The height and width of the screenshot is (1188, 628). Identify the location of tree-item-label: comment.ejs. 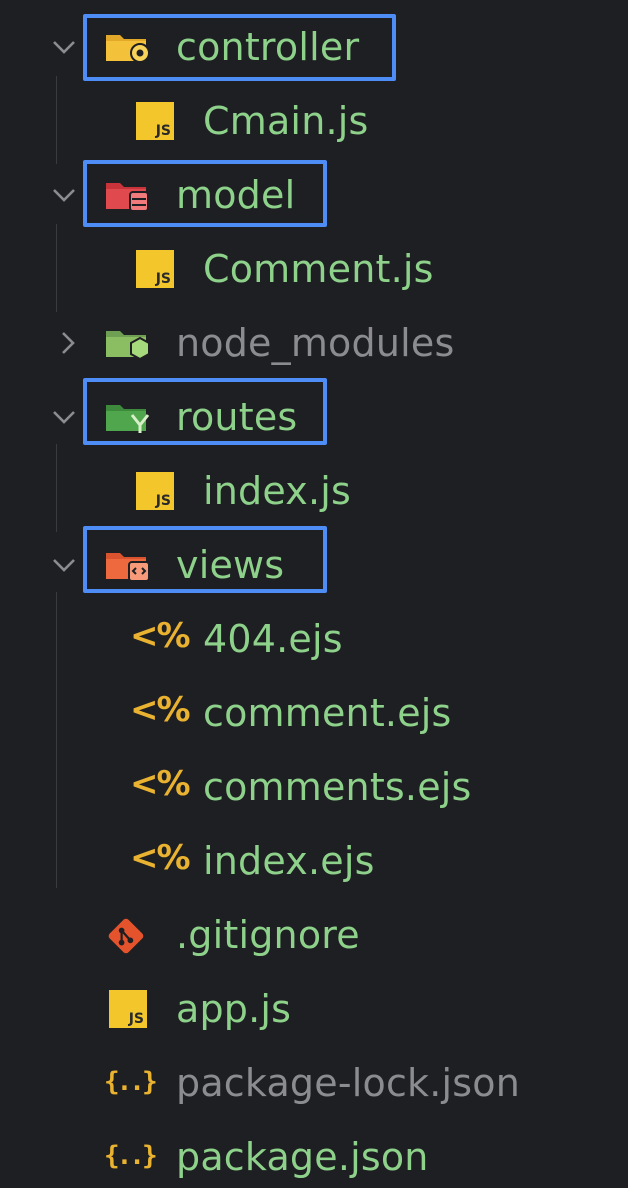
(327, 713).